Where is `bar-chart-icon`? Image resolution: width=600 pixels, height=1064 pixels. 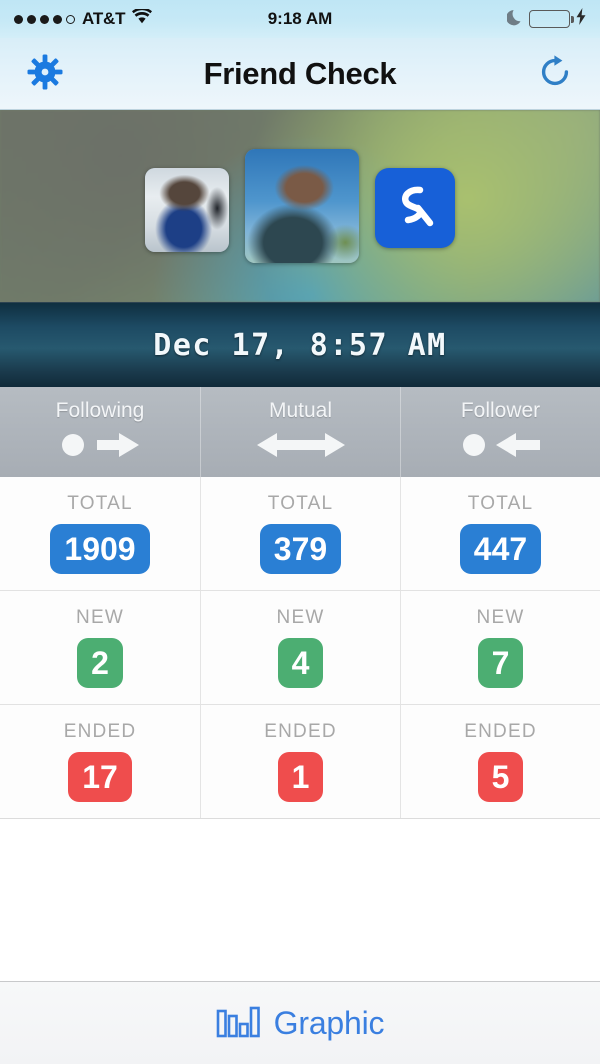
bar-chart-icon is located at coordinates (239, 1023).